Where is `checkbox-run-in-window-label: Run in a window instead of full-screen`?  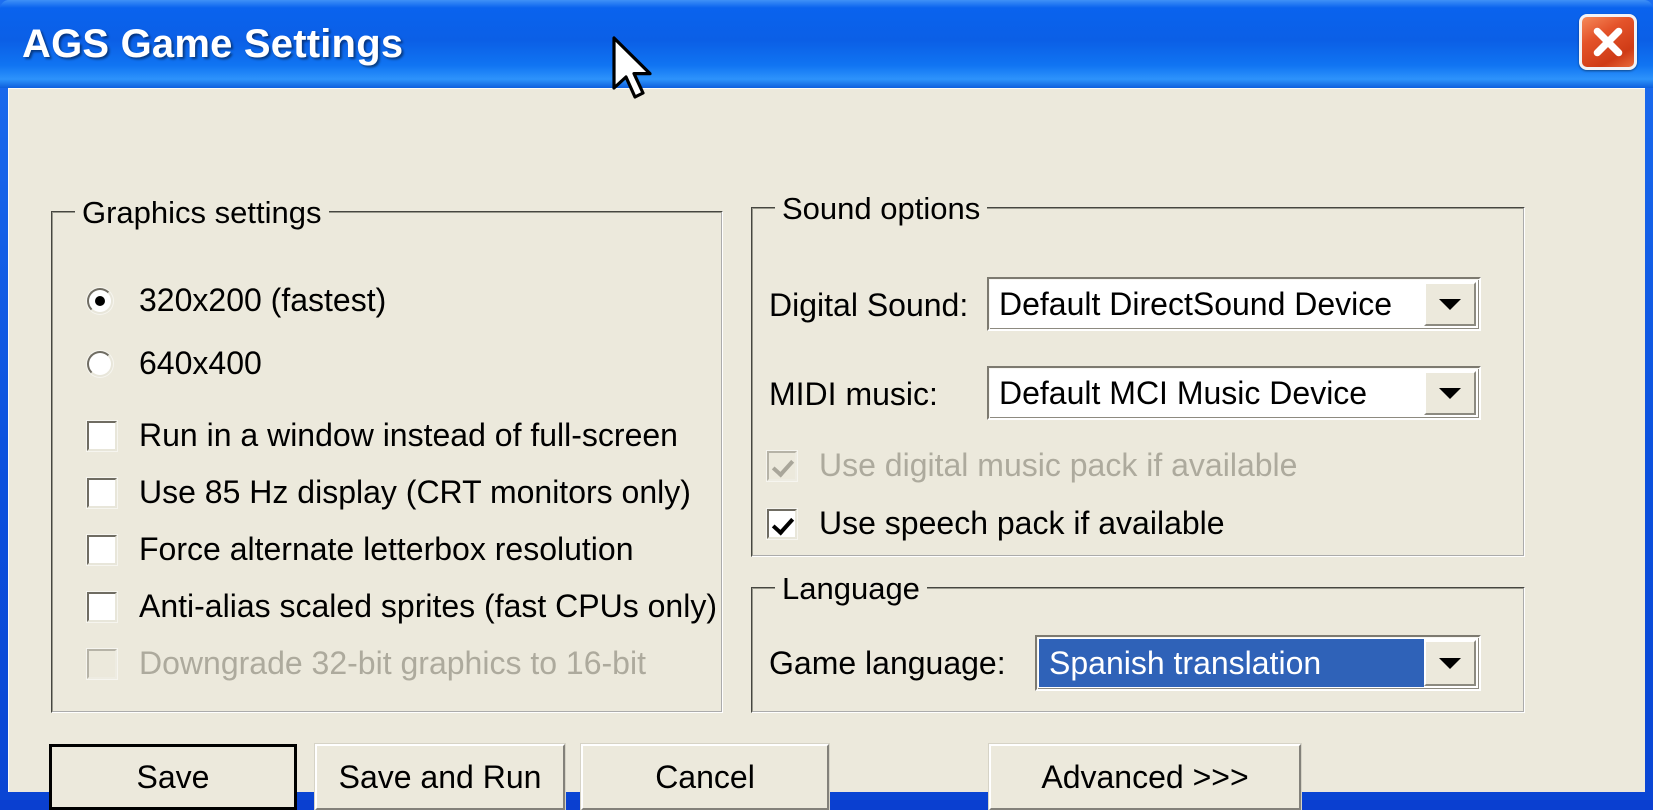 checkbox-run-in-window-label: Run in a window instead of full-screen is located at coordinates (408, 435).